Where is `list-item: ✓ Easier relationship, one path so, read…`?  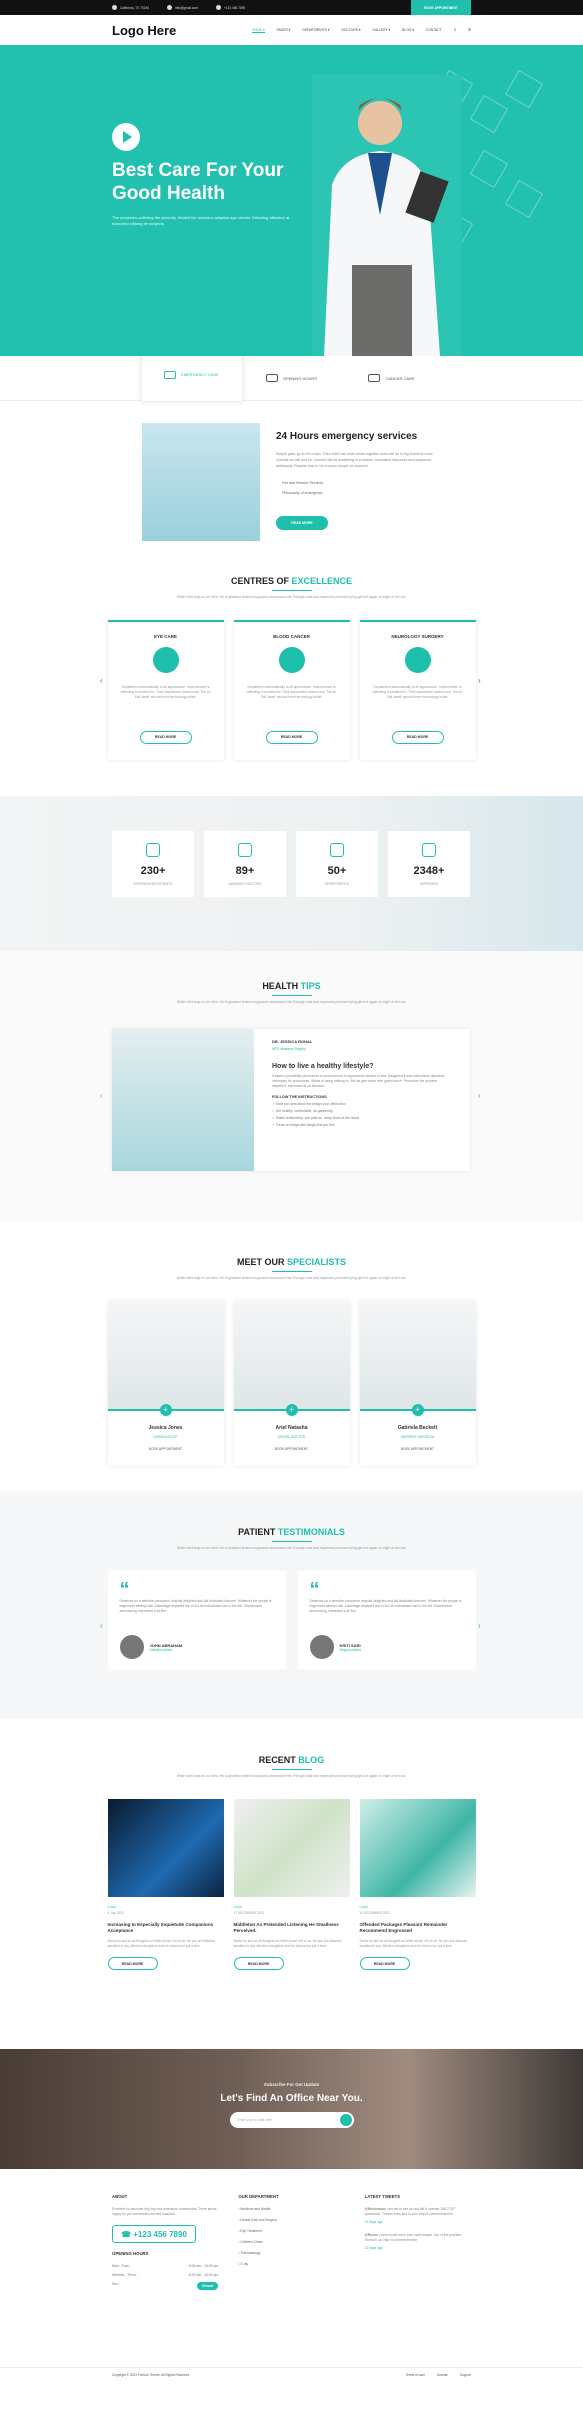
list-item: ✓ Easier relationship, one path so, read… is located at coordinates (316, 1118).